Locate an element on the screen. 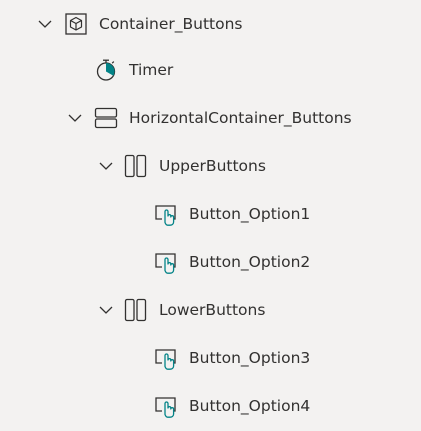 The height and width of the screenshot is (431, 421). tree-item-container-buttons: Container_Buttons is located at coordinates (210, 24).